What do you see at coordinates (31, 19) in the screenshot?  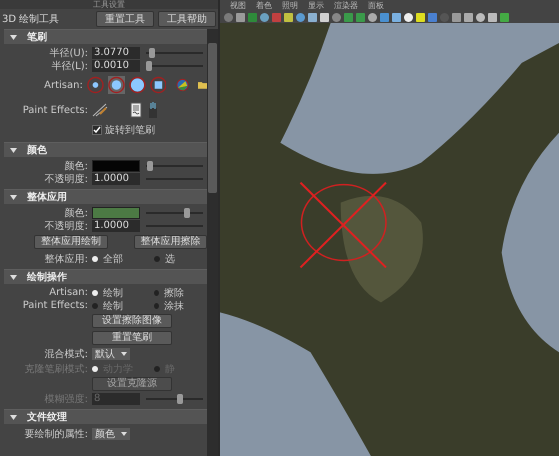 I see `tool-name: 3D 绘制工具` at bounding box center [31, 19].